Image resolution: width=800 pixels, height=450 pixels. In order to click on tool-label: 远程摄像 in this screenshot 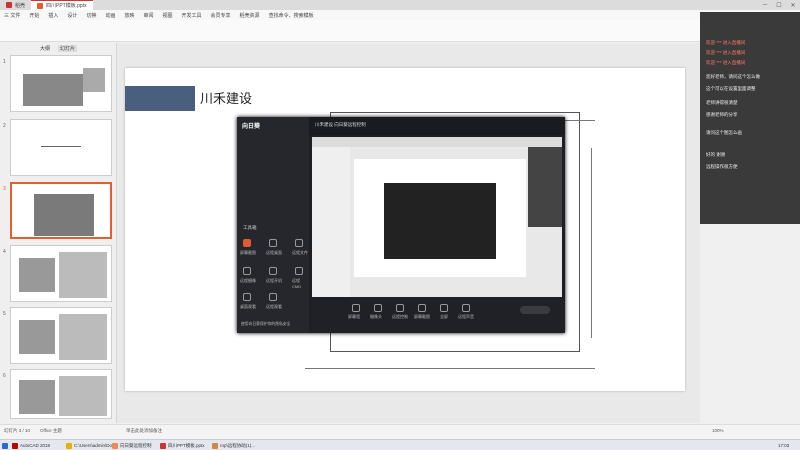, I will do `click(248, 280)`.